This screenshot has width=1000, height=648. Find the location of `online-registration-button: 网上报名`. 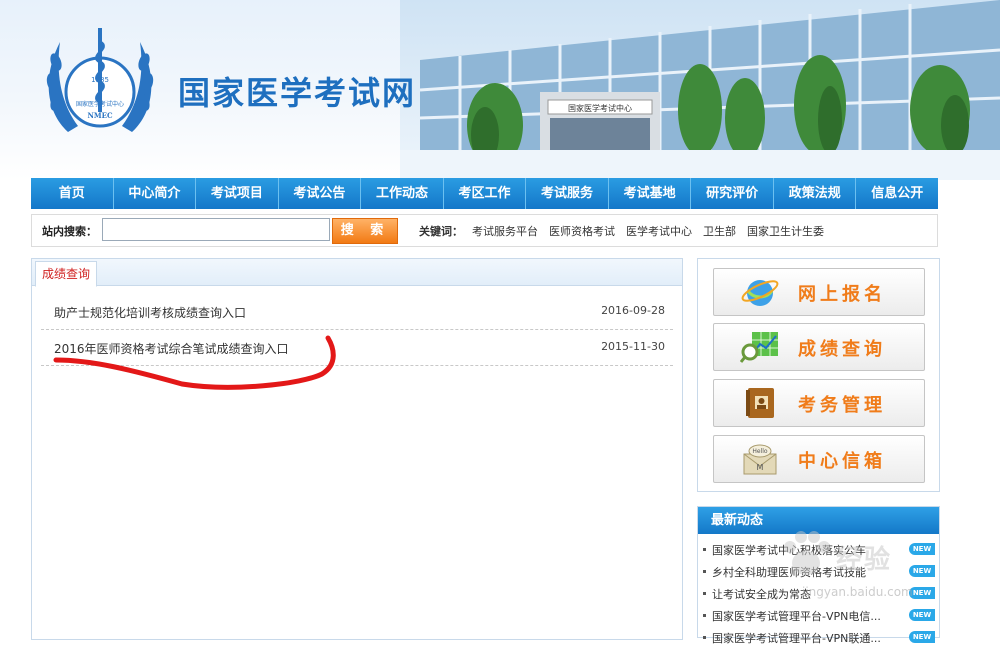

online-registration-button: 网上报名 is located at coordinates (819, 292).